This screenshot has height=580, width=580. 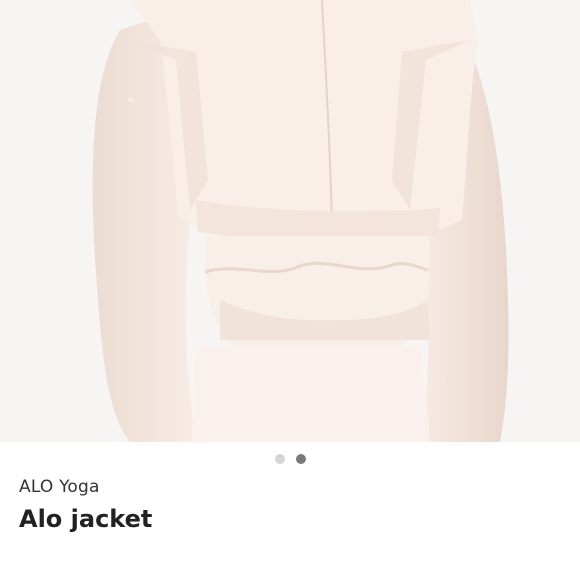 What do you see at coordinates (59, 487) in the screenshot?
I see `brand-name: ALO Yoga` at bounding box center [59, 487].